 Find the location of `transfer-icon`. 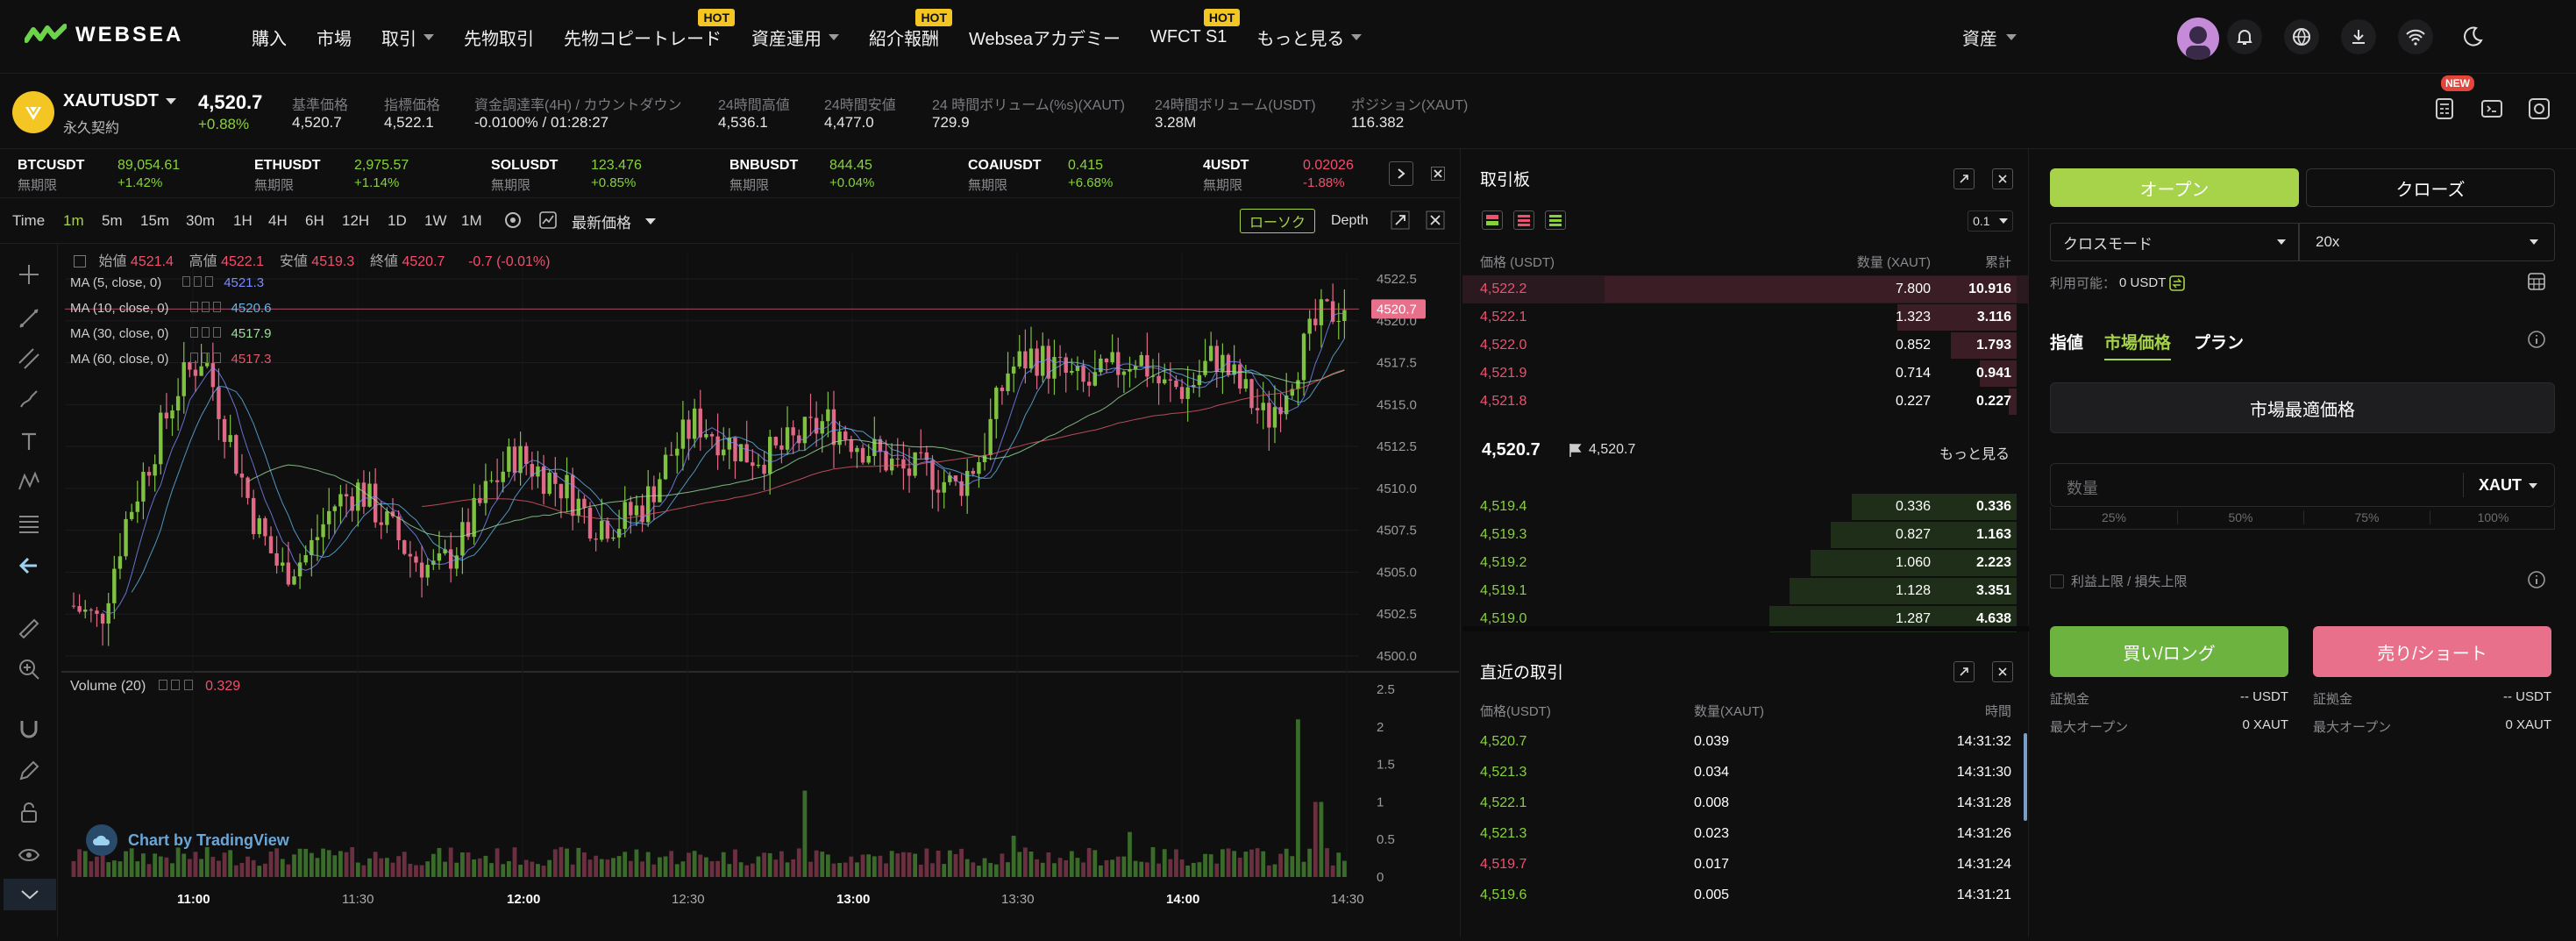

transfer-icon is located at coordinates (2177, 282).